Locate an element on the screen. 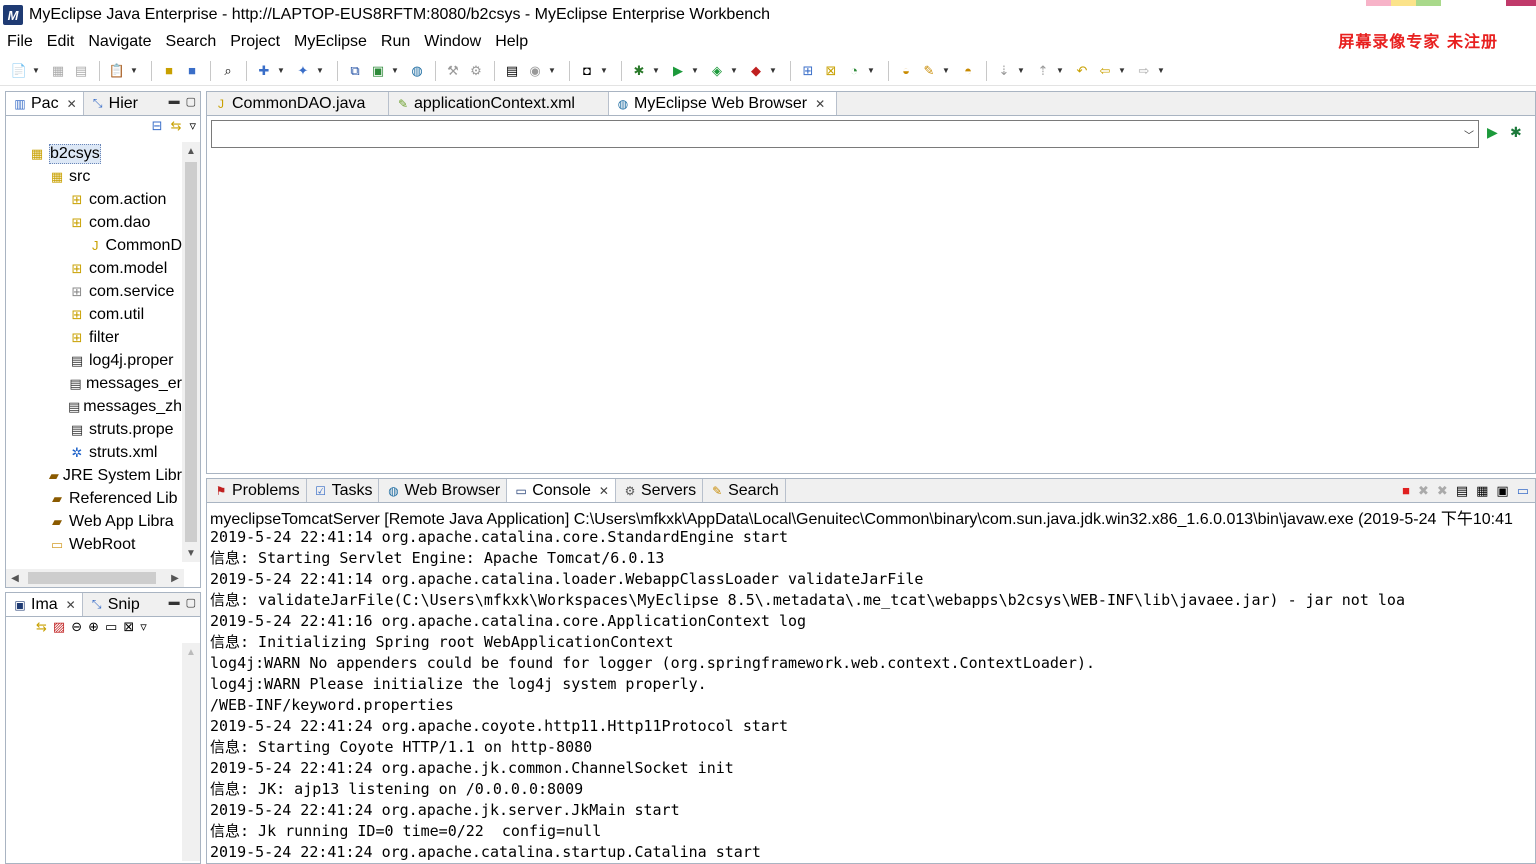 The image size is (1536, 864). scroll-lock-icon: ▦ is located at coordinates (1482, 491).